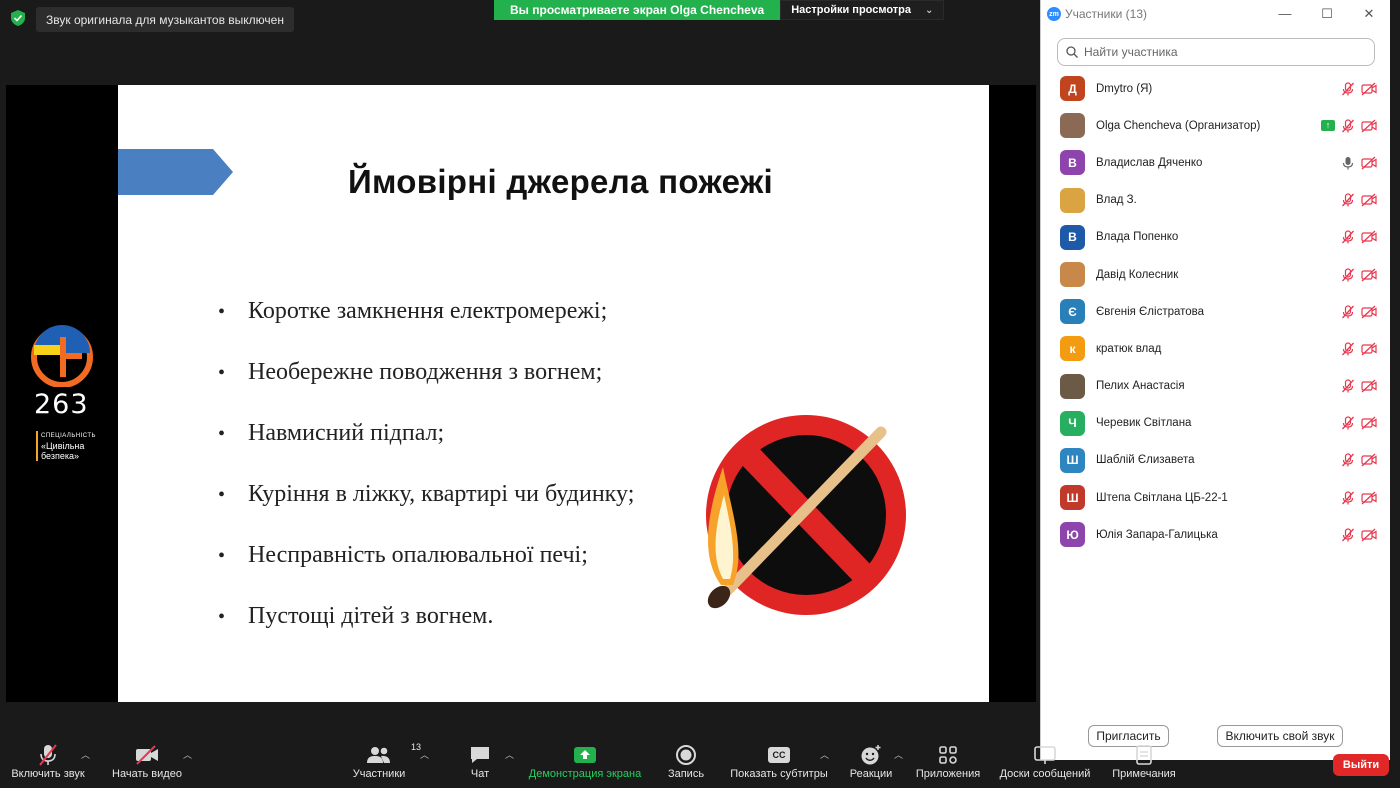 The width and height of the screenshot is (1400, 788). I want to click on participant-row: Olga Chencheva (Организатор) ↑, so click(1216, 125).